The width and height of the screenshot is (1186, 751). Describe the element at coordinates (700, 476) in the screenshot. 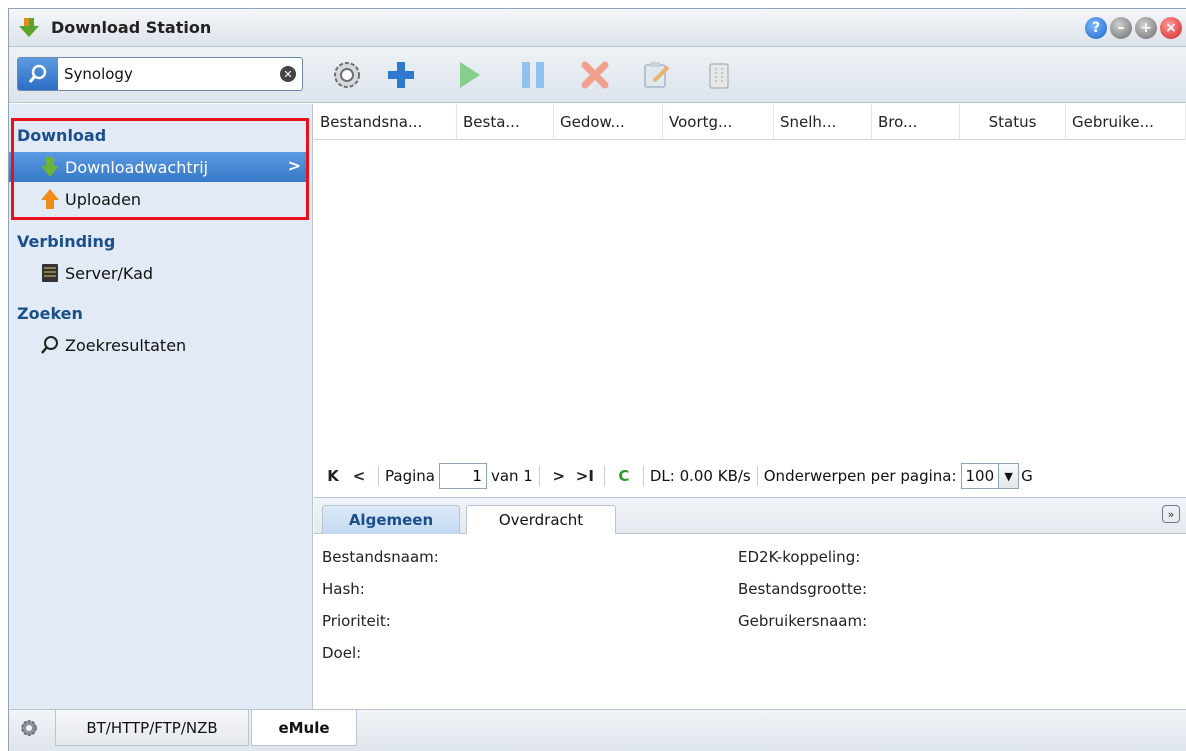

I see `download-rate: DL: 0.00 KB/s` at that location.